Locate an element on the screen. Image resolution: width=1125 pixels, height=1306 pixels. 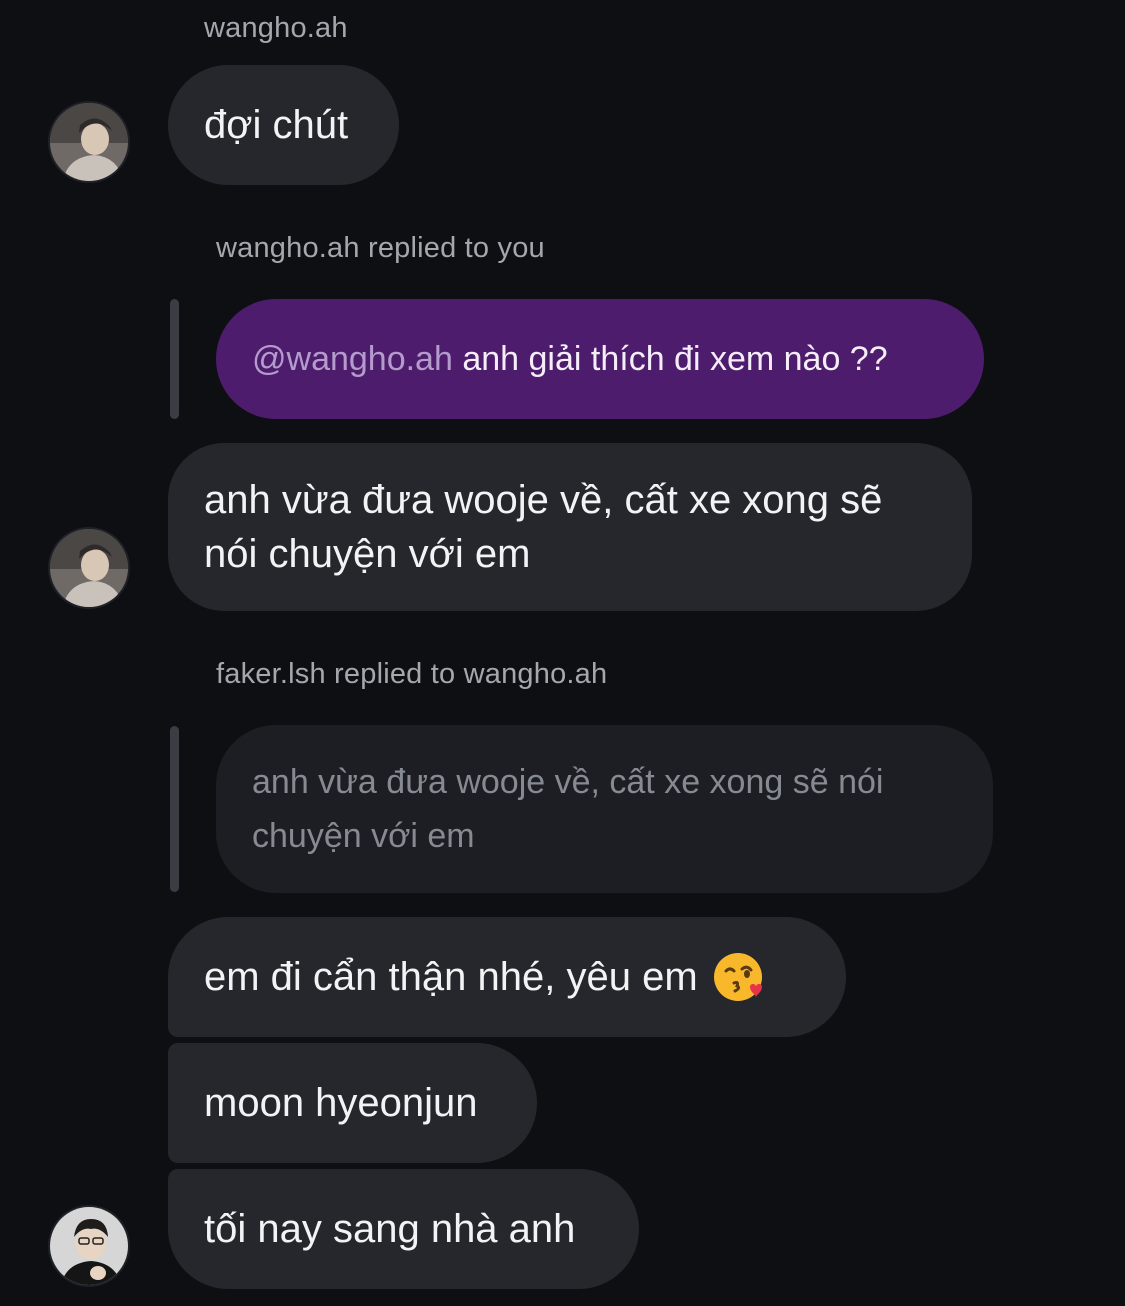
message-bubble: đợi chút is located at coordinates (283, 125).